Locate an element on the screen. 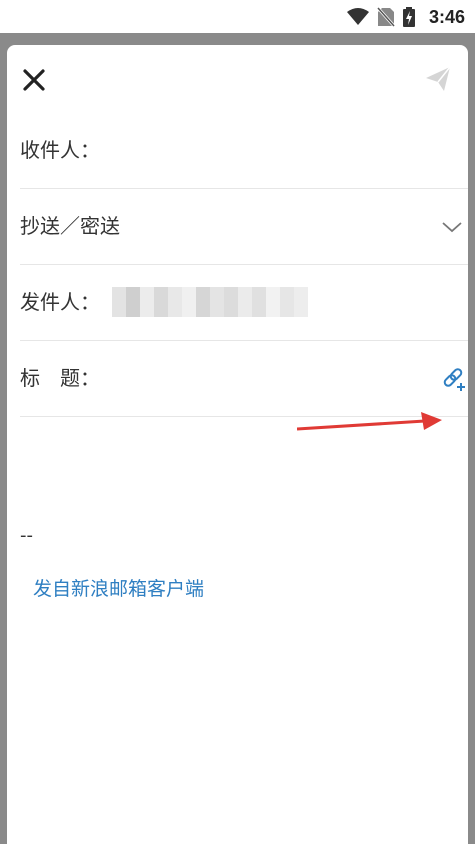  from-address-redacted is located at coordinates (210, 302).